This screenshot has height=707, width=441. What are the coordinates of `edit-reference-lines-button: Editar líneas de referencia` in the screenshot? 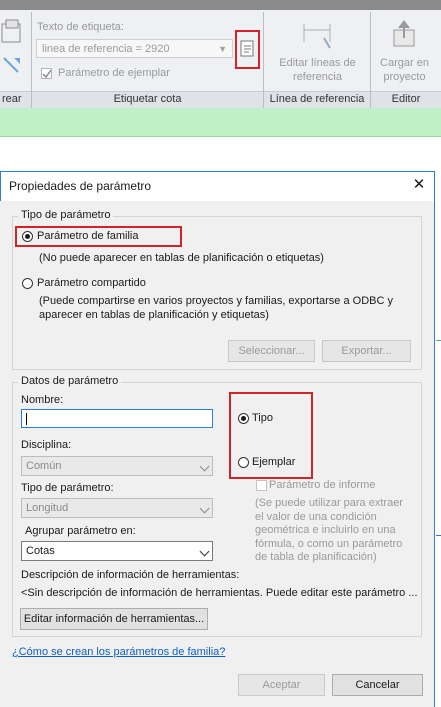 It's located at (317, 70).